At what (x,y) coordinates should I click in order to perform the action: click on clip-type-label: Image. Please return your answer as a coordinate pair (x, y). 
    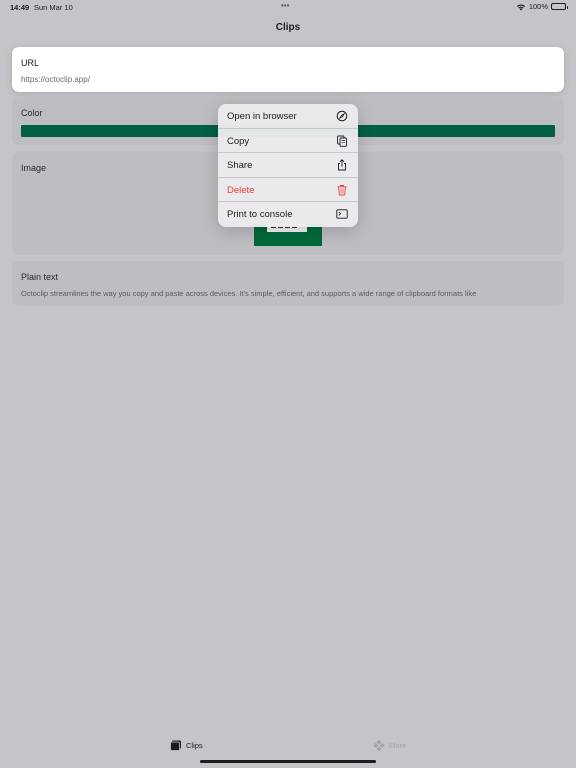
    Looking at the image, I should click on (34, 168).